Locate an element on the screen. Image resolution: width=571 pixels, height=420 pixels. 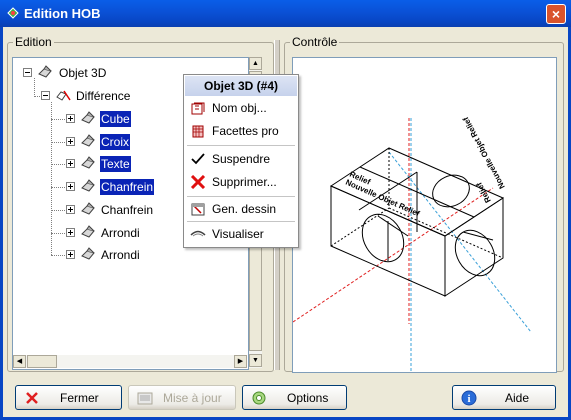
svg-text: i is located at coordinates (468, 399).